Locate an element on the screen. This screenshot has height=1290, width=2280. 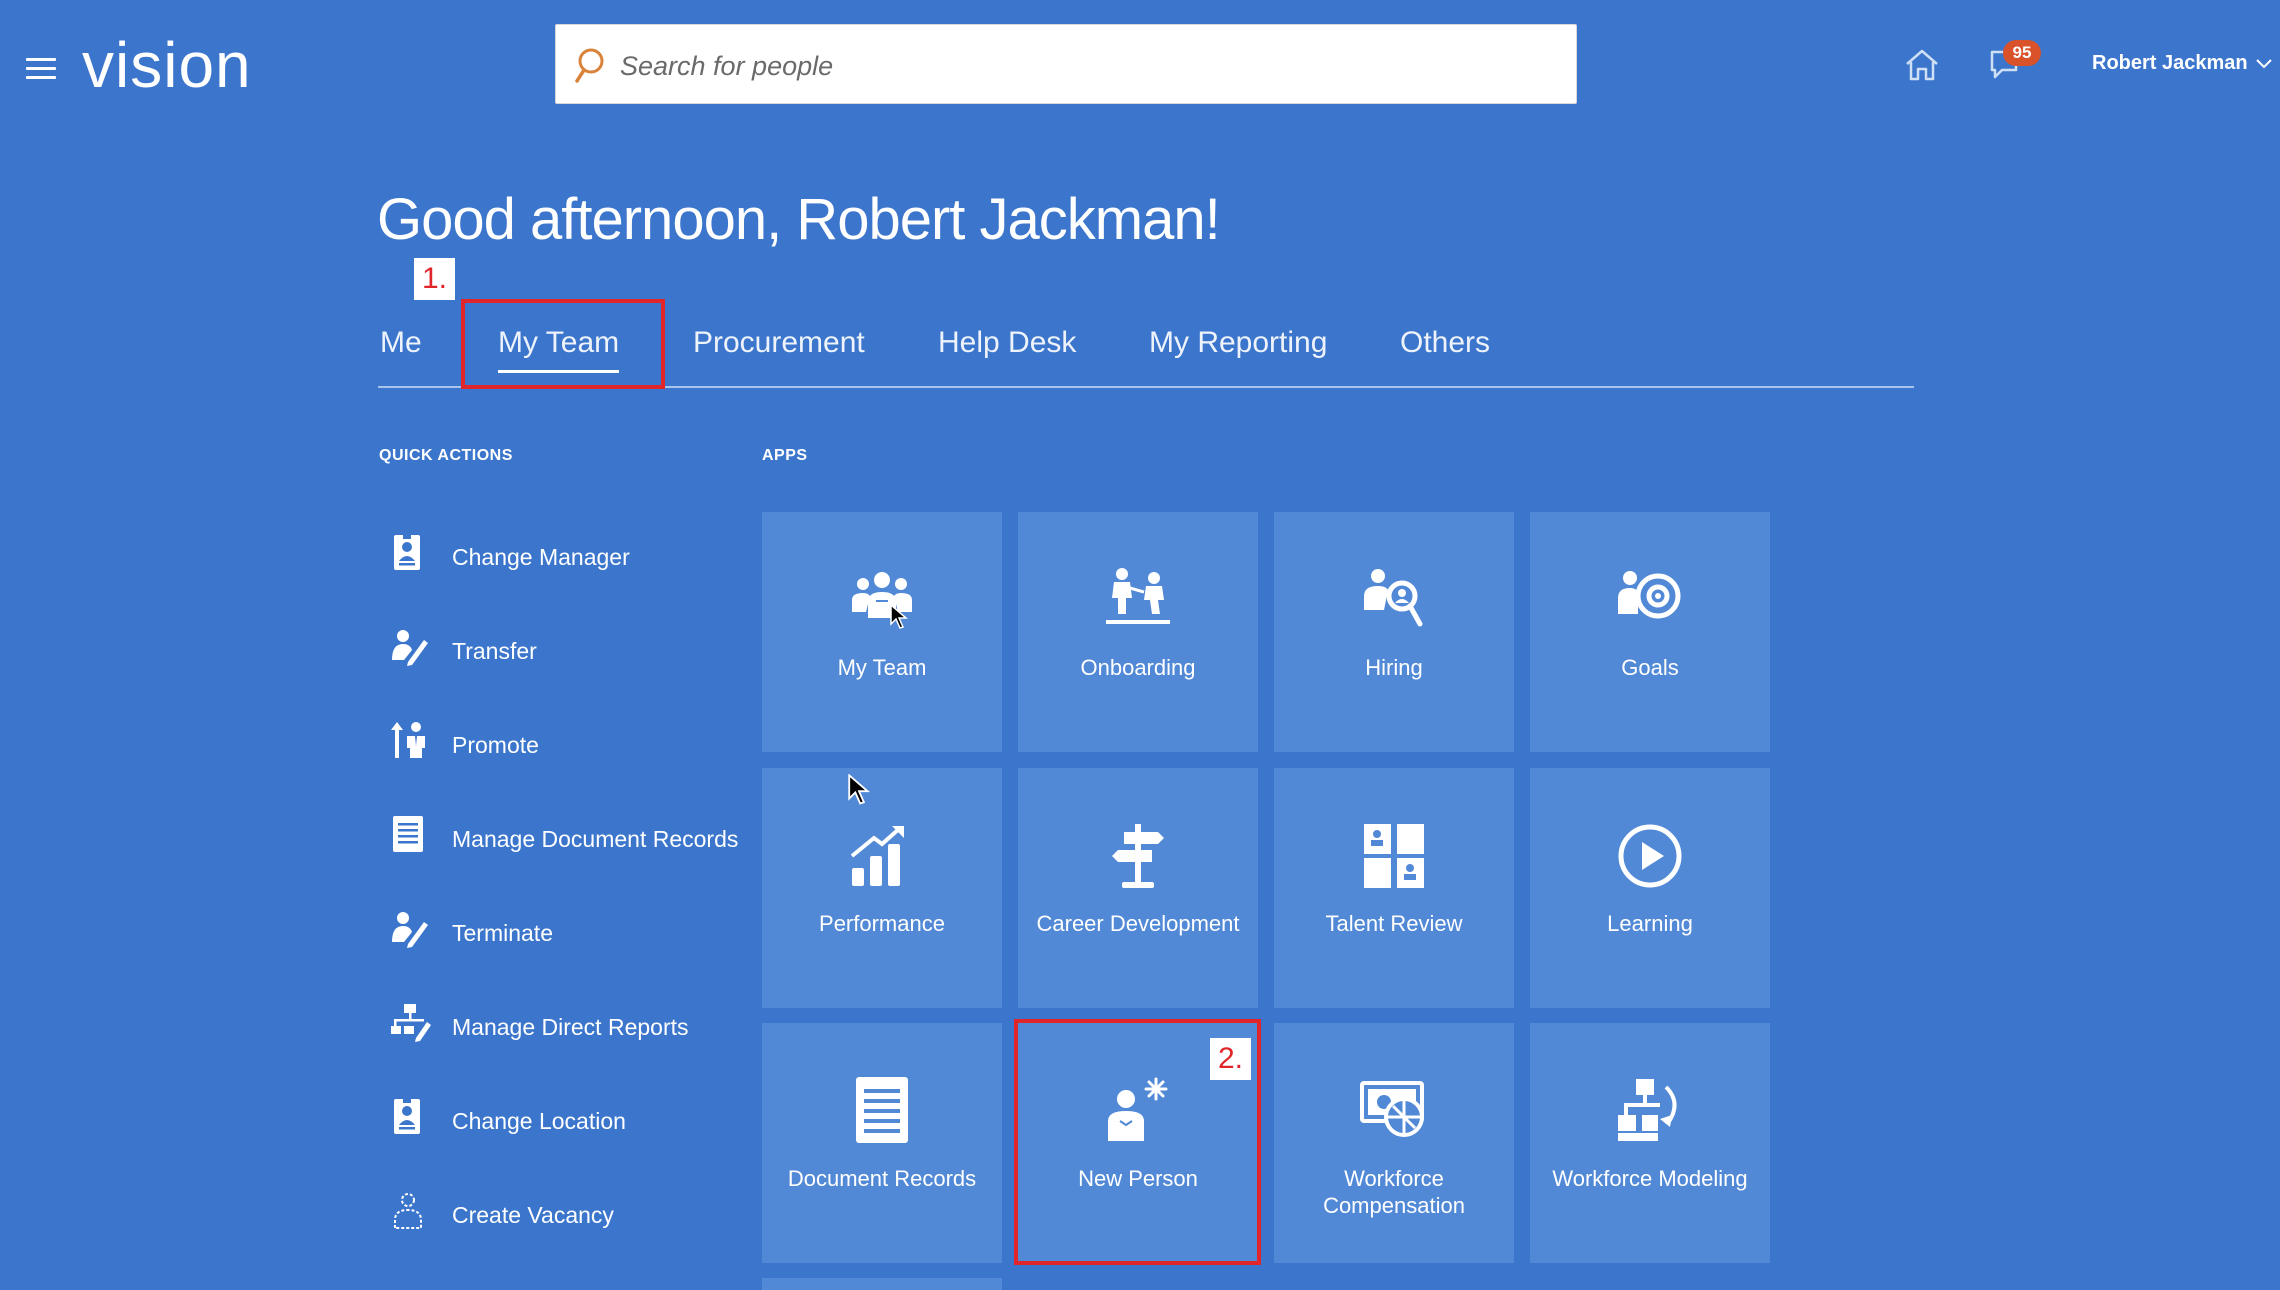
quick-action-label: Promote is located at coordinates (495, 745).